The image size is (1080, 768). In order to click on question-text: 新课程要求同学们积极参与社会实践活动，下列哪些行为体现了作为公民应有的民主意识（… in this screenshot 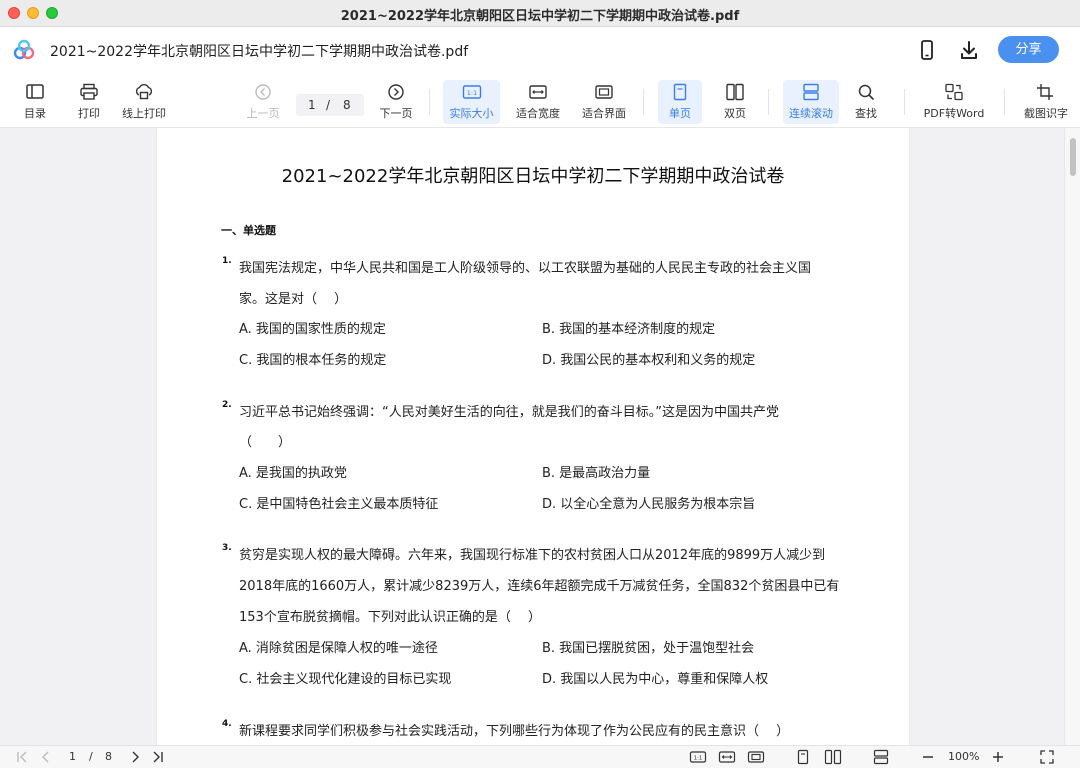, I will do `click(514, 731)`.